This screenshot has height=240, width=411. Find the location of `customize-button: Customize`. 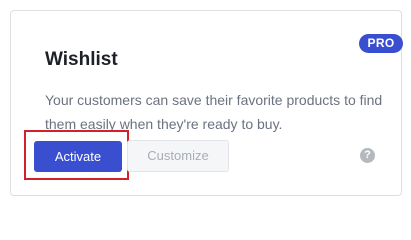

customize-button: Customize is located at coordinates (178, 156).